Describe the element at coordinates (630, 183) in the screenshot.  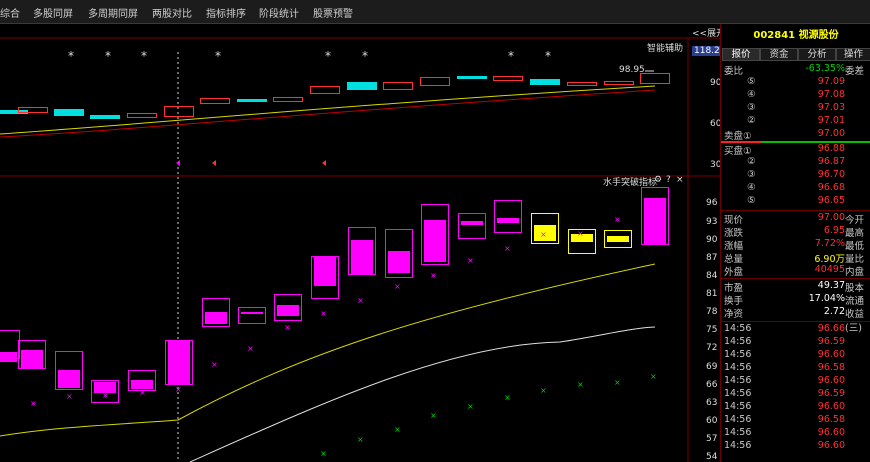
I see `indicator-name: 水手突破指标` at that location.